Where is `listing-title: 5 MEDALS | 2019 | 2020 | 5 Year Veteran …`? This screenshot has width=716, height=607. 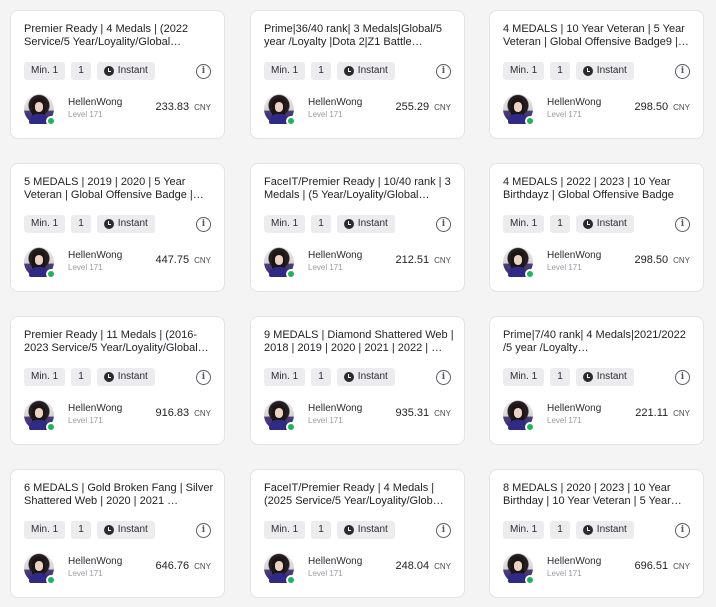
listing-title: 5 MEDALS | 2019 | 2020 | 5 Year Veteran … is located at coordinates (119, 189).